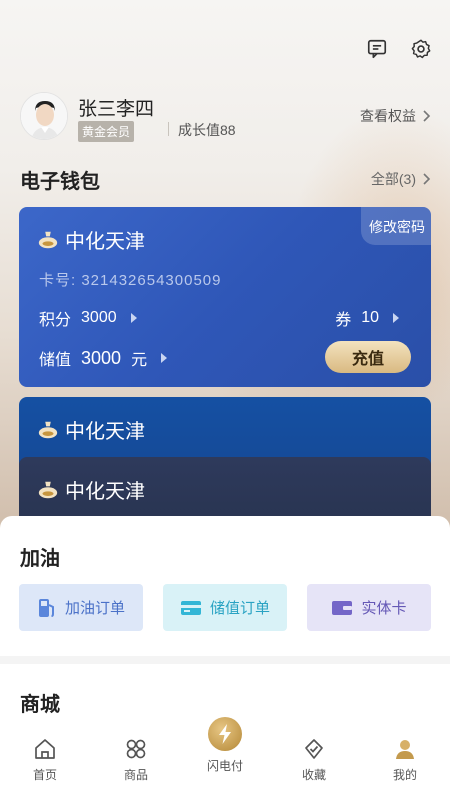 The width and height of the screenshot is (450, 800). I want to click on tab-bar: 首页 商品 闪电付 收藏 我的, so click(225, 758).